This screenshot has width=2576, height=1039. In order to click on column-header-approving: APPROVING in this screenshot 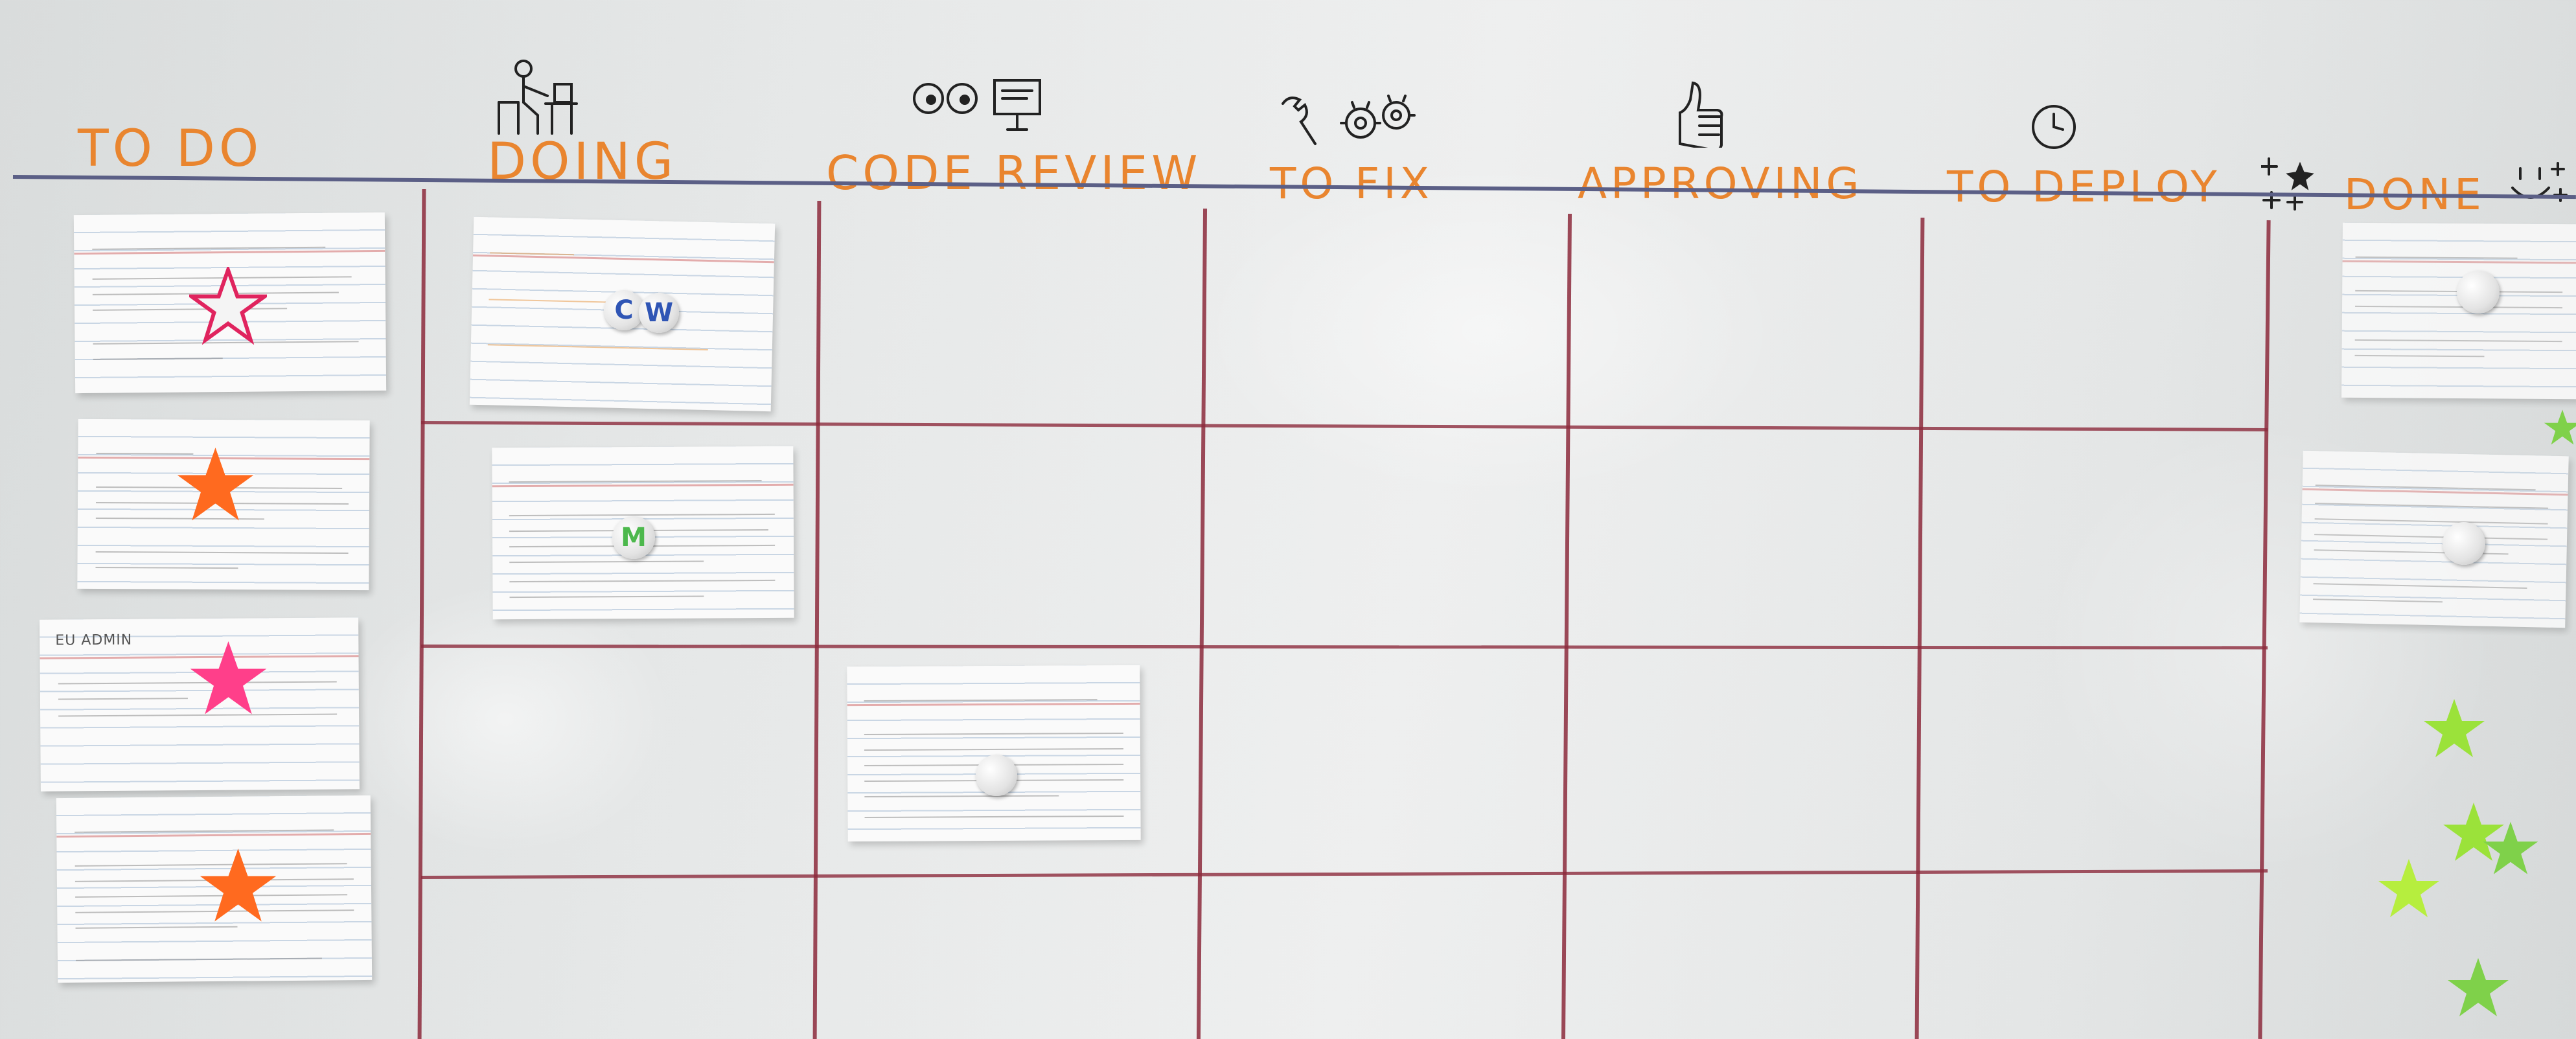, I will do `click(1720, 184)`.